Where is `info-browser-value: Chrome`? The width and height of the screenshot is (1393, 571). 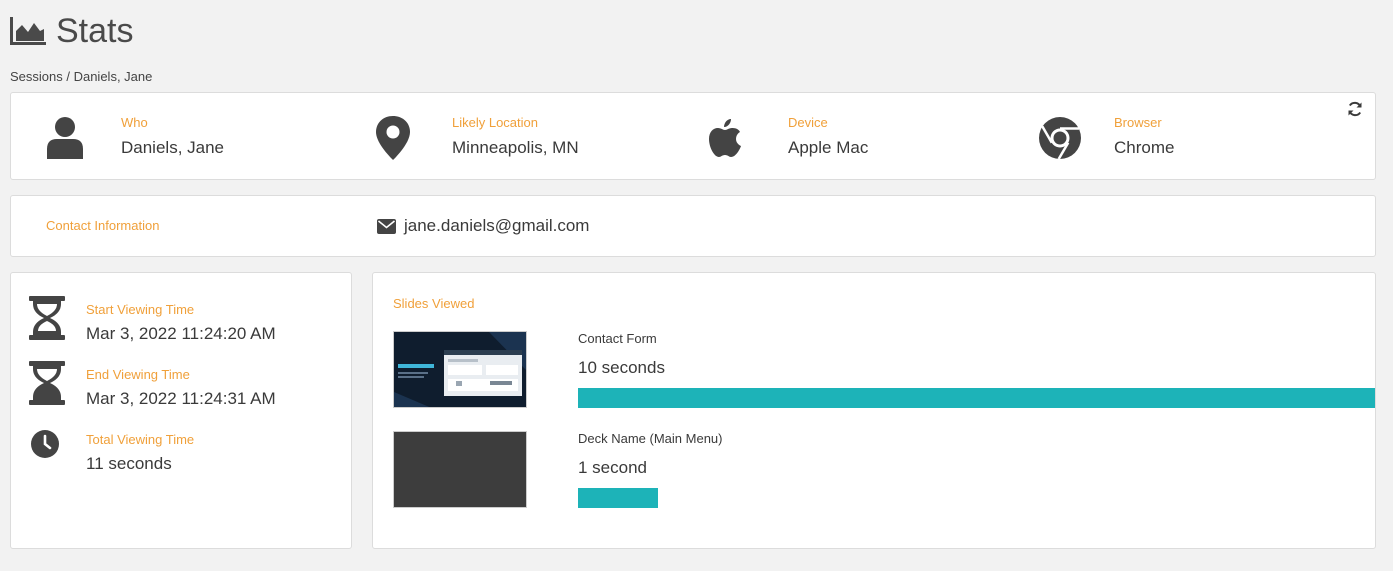
info-browser-value: Chrome is located at coordinates (1144, 147).